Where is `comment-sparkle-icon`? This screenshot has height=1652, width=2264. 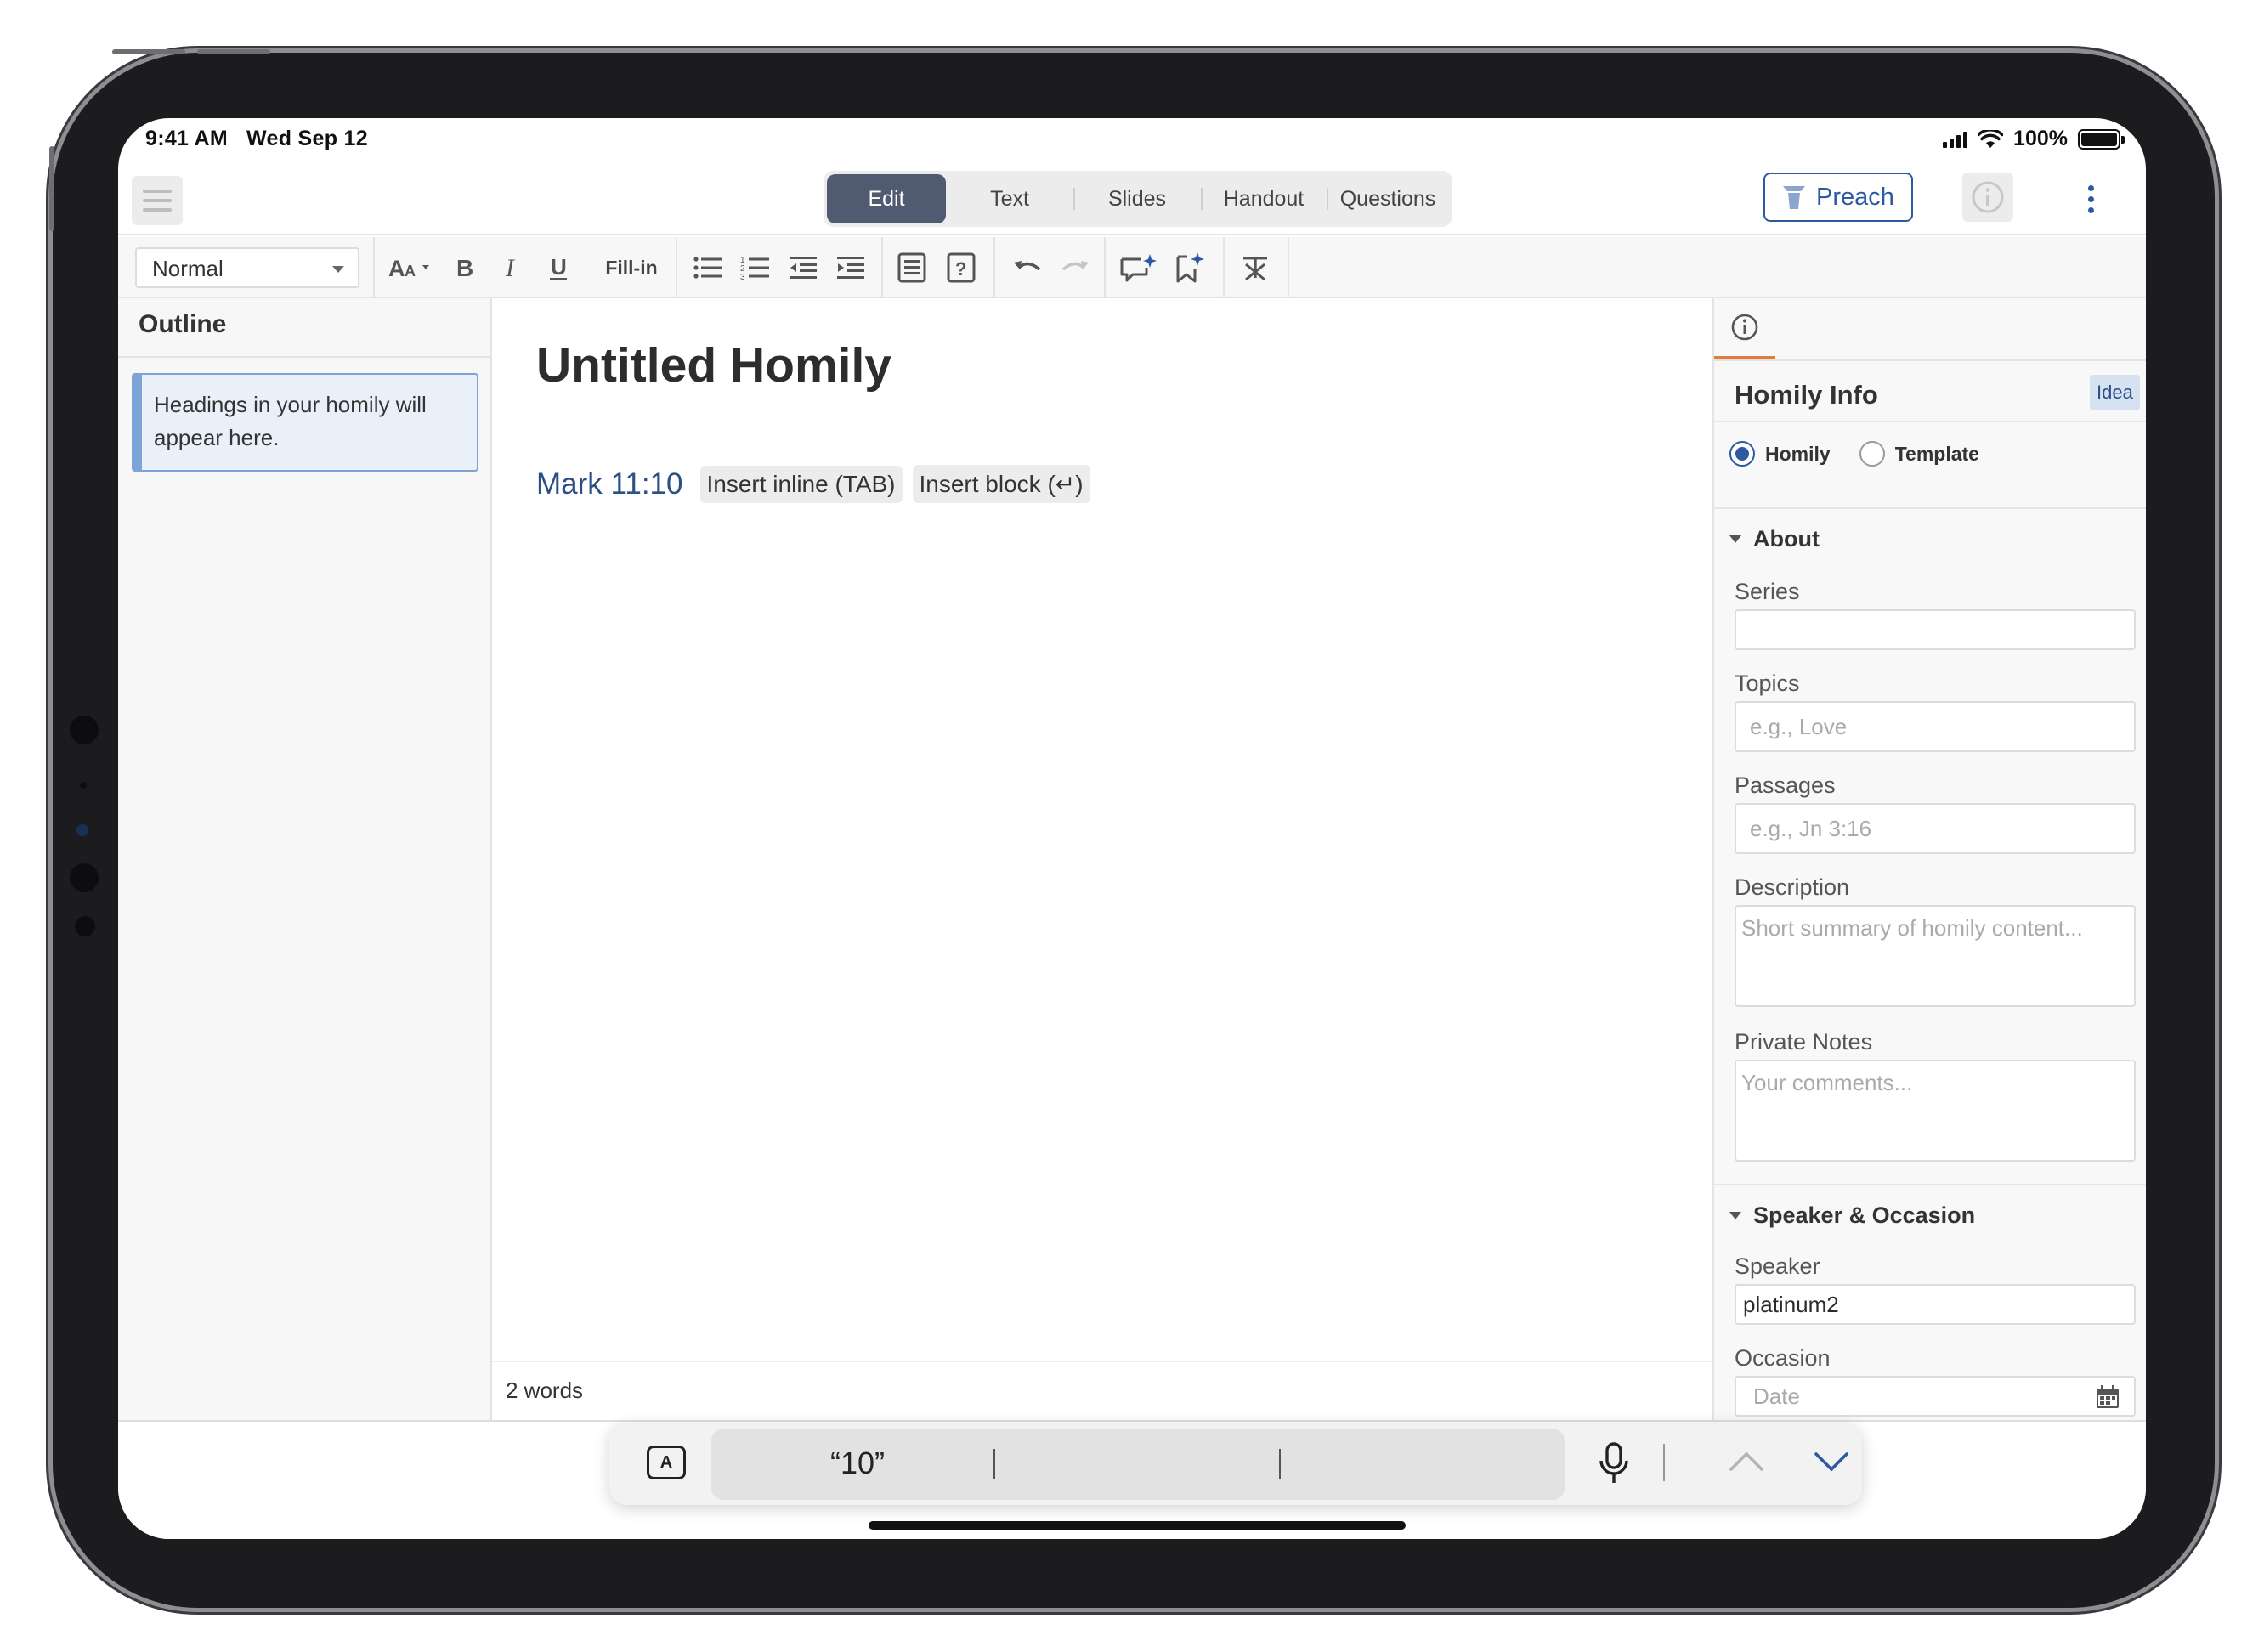 comment-sparkle-icon is located at coordinates (1138, 268).